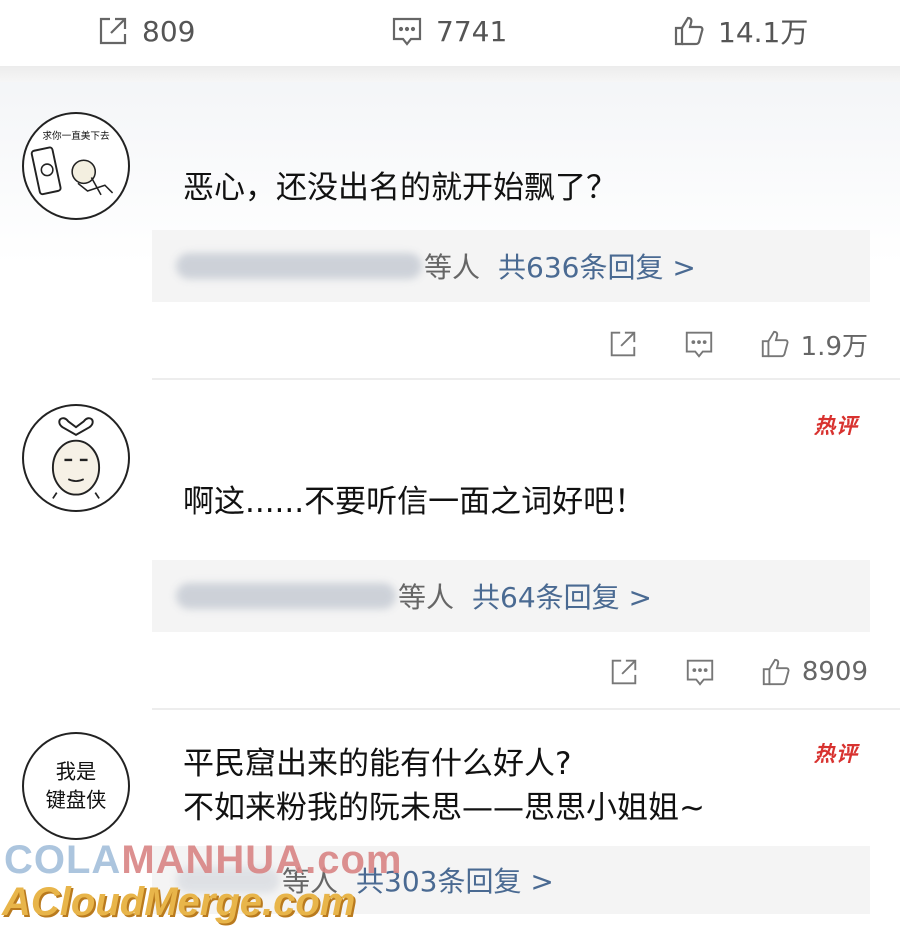  I want to click on avatar: 求你一直美下去, so click(76, 166).